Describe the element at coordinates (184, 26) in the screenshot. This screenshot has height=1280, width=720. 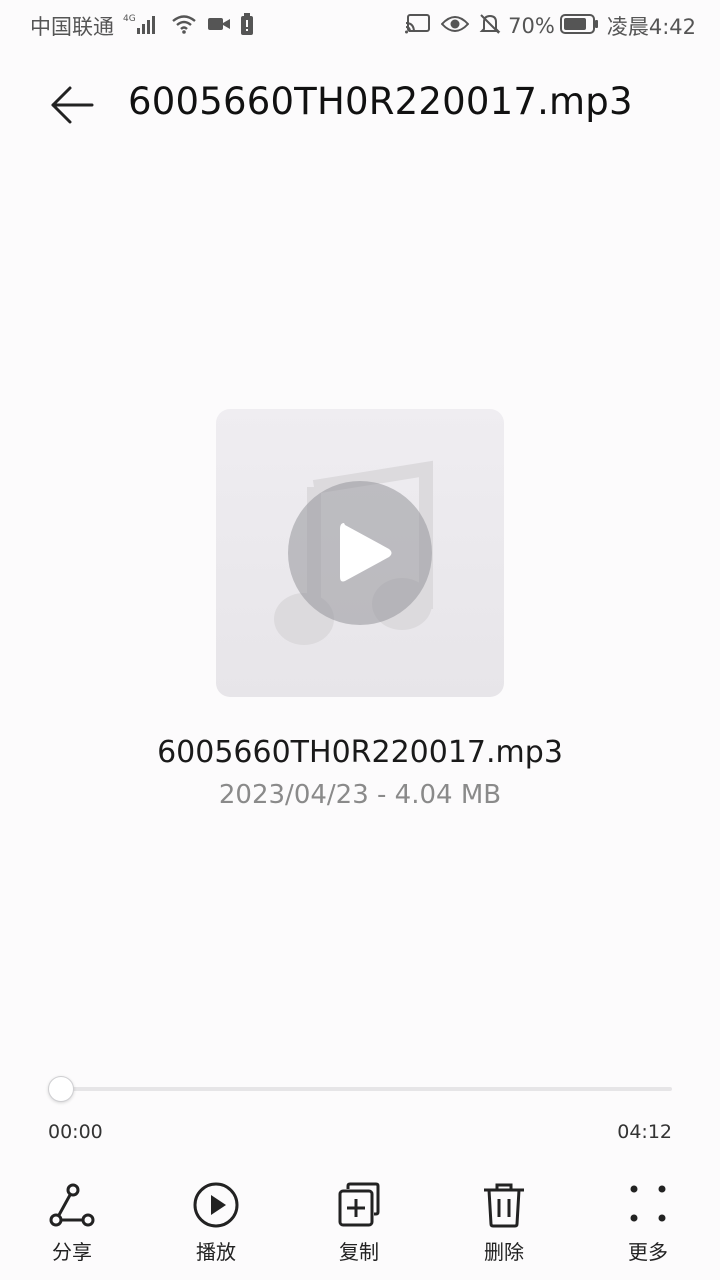
I see `wifi-icon` at that location.